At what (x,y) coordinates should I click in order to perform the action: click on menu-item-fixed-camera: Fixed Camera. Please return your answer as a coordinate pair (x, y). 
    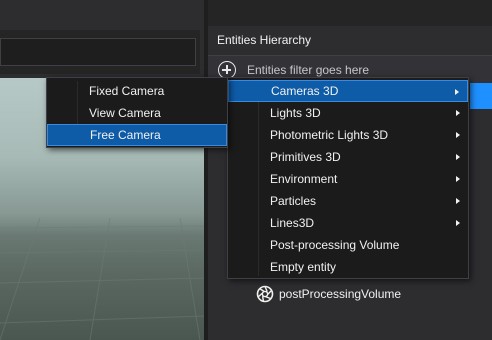
    Looking at the image, I should click on (137, 91).